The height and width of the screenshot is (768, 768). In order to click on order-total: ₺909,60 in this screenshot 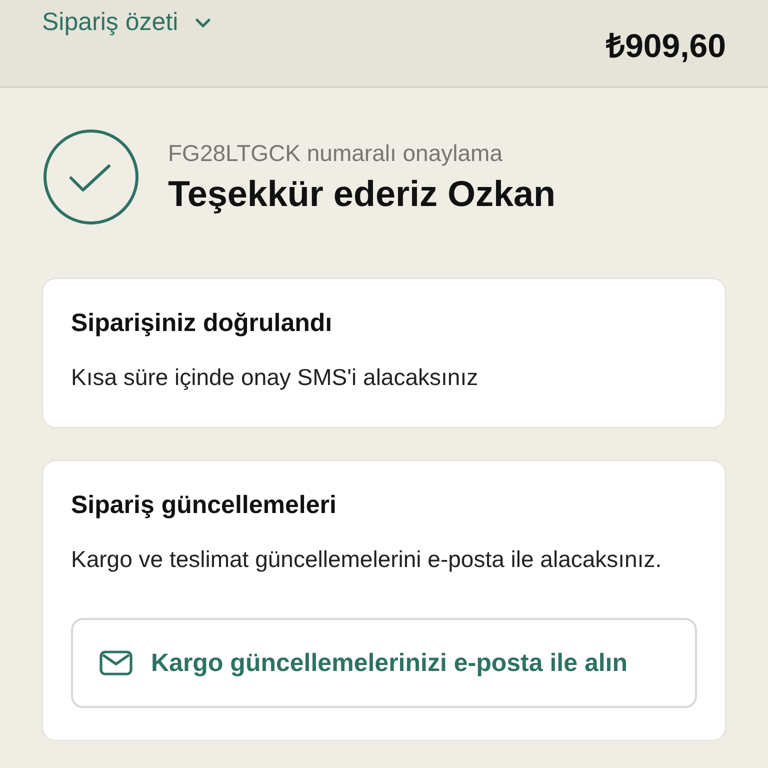, I will do `click(666, 46)`.